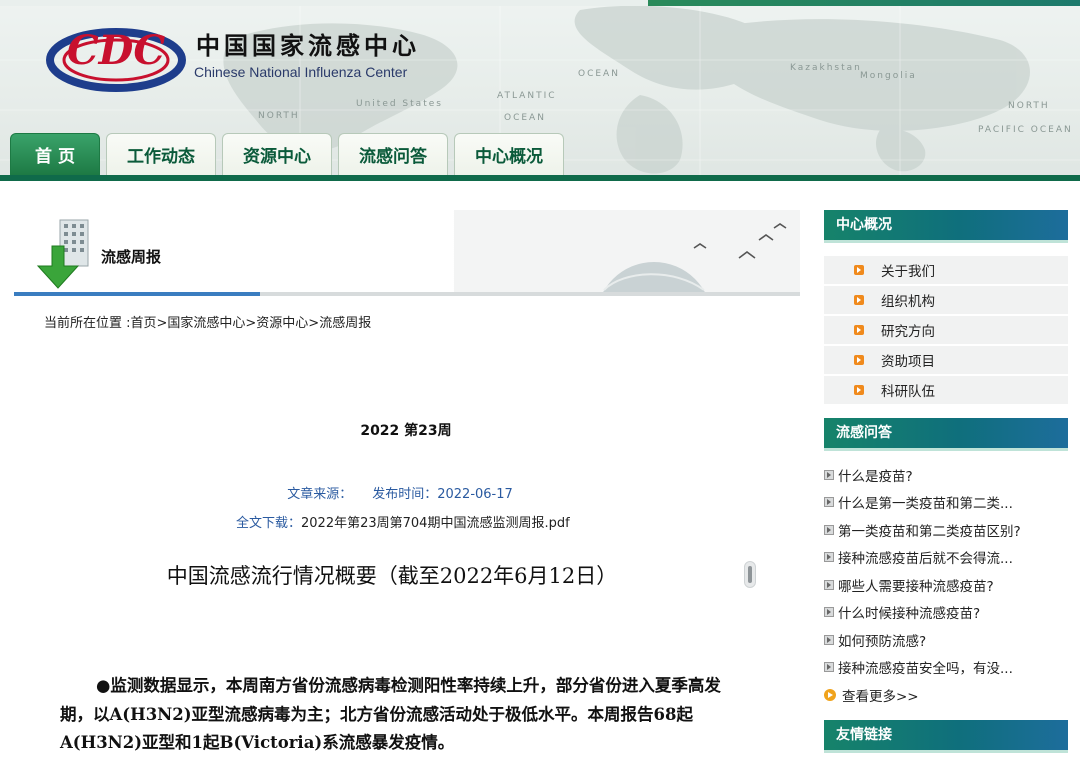 The width and height of the screenshot is (1080, 758). Describe the element at coordinates (405, 494) in the screenshot. I see `publish-date-label: 发布时间：` at that location.